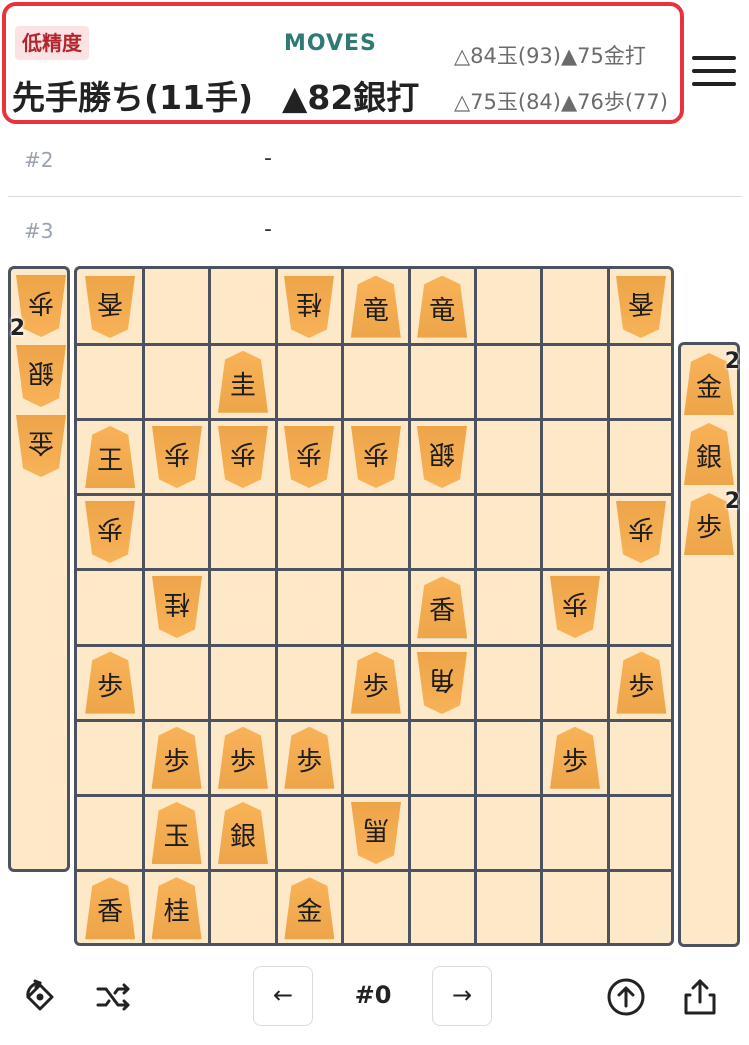 The height and width of the screenshot is (1045, 749). Describe the element at coordinates (39, 569) in the screenshot. I see `gote-hand: 歩2銀金` at that location.